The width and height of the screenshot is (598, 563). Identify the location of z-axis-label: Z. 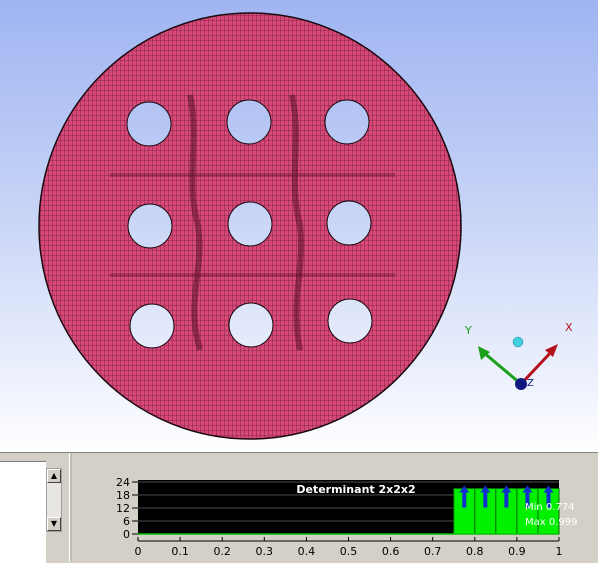
(530, 383).